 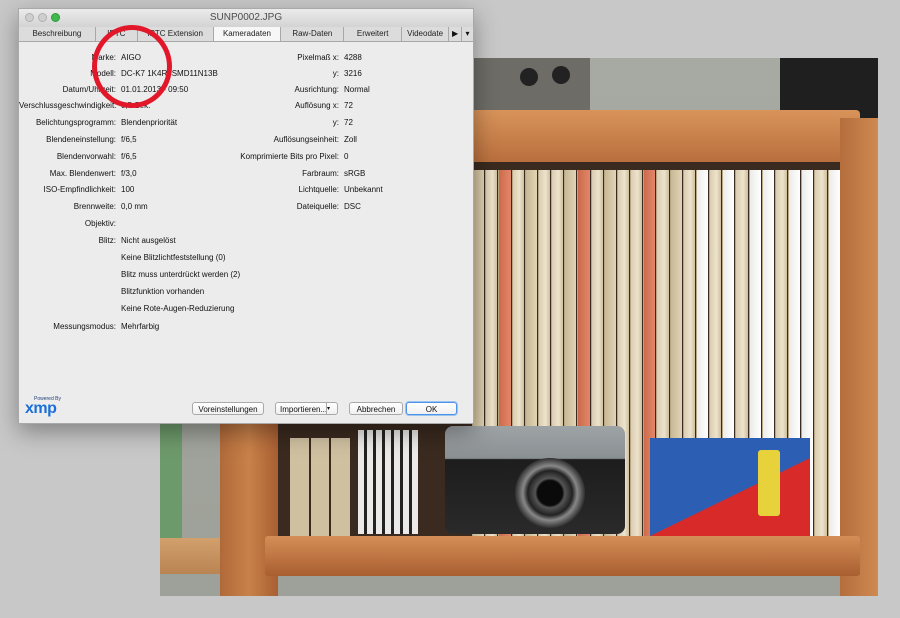 I want to click on field-label: Pixelmaß x:, so click(x=318, y=57).